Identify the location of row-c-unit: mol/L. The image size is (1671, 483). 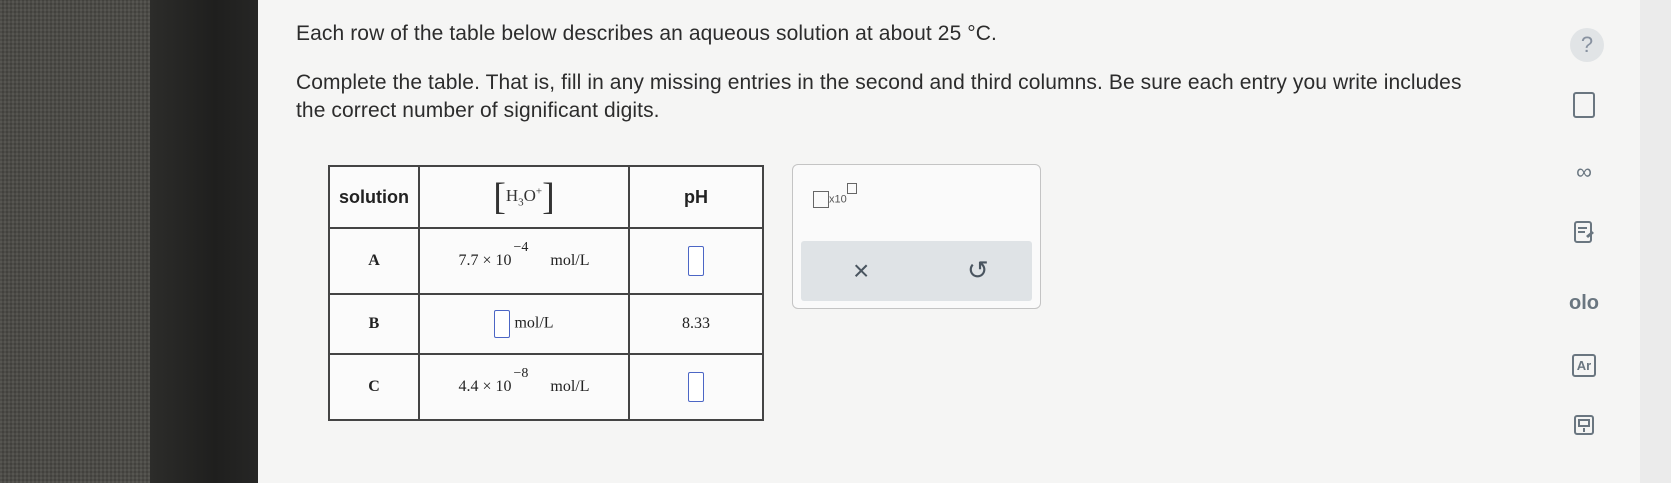
(570, 386).